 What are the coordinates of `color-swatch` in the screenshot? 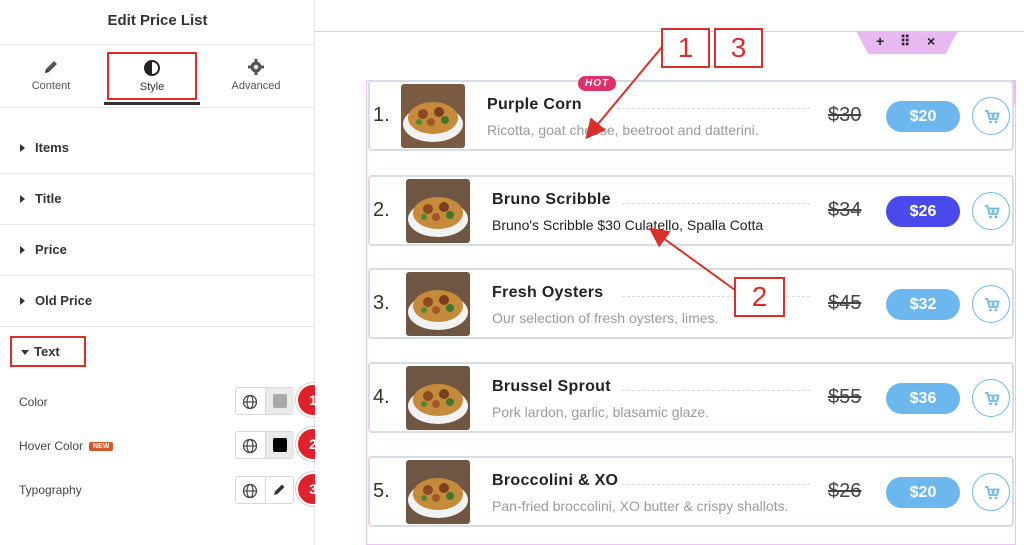 It's located at (280, 445).